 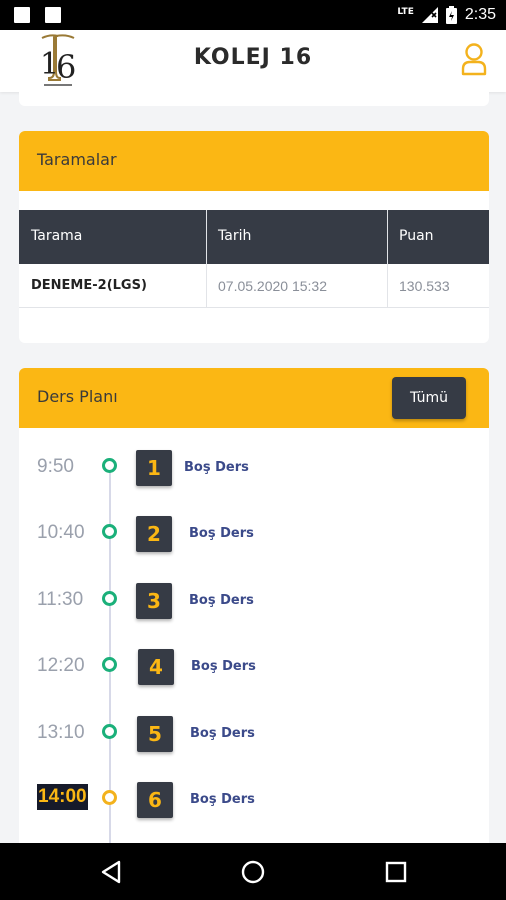 What do you see at coordinates (154, 534) in the screenshot?
I see `lesson-number: 2` at bounding box center [154, 534].